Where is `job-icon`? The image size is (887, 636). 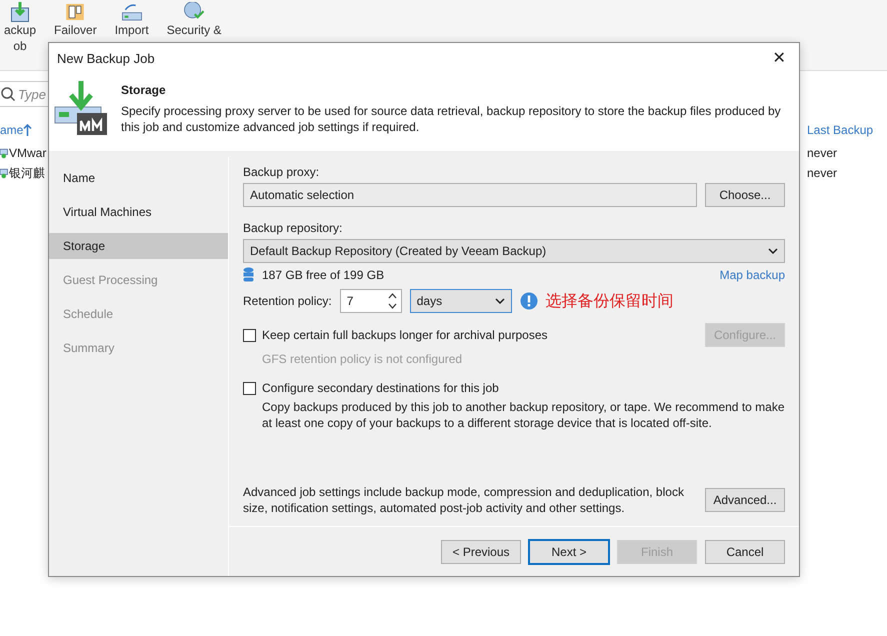
job-icon is located at coordinates (20, 12).